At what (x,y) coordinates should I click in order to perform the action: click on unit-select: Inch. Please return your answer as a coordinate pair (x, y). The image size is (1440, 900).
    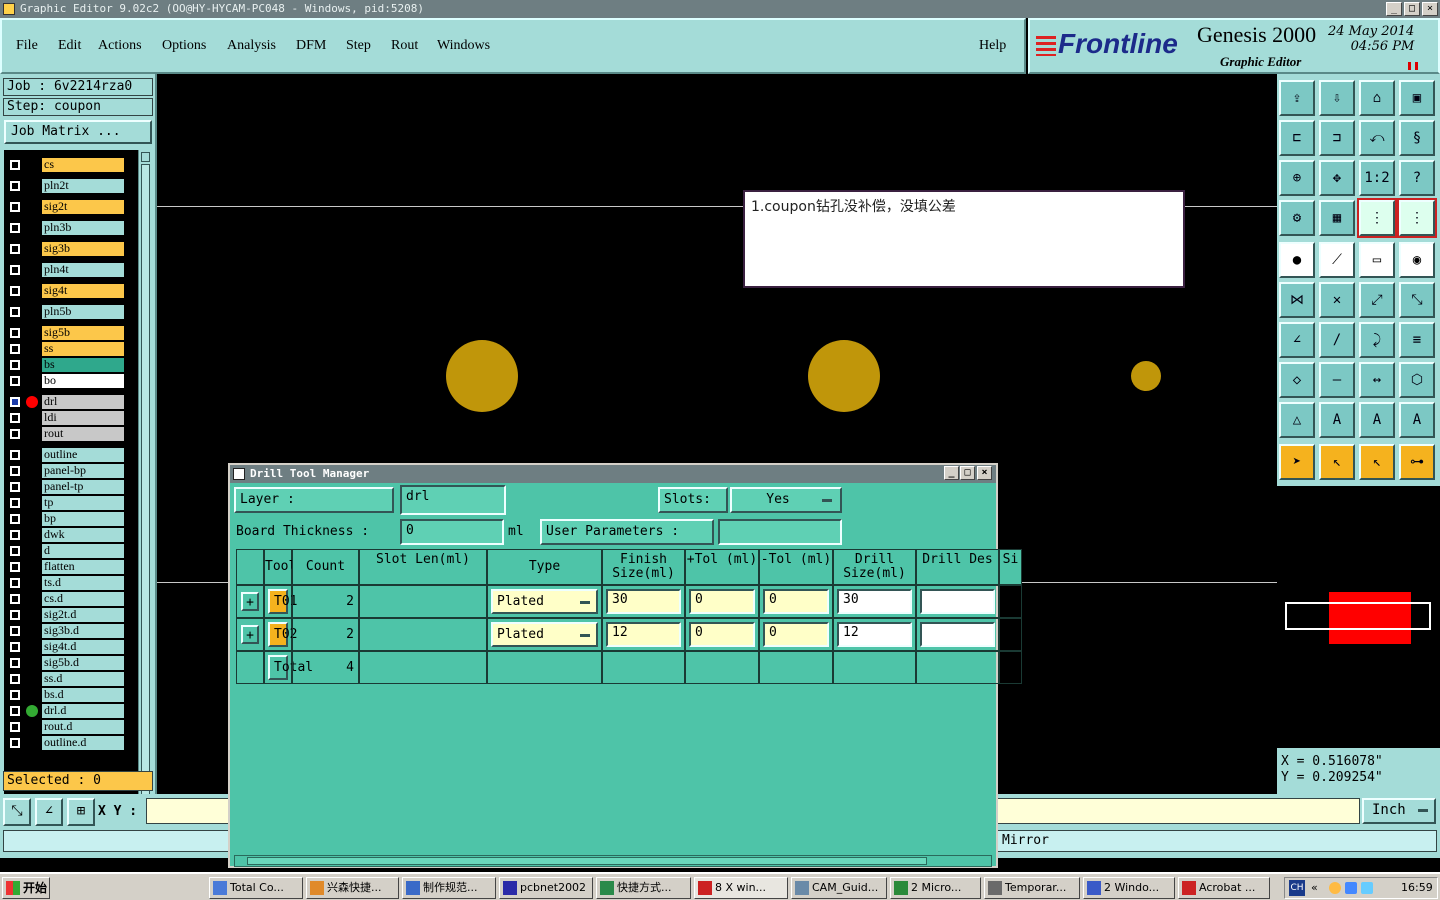
    Looking at the image, I should click on (1399, 811).